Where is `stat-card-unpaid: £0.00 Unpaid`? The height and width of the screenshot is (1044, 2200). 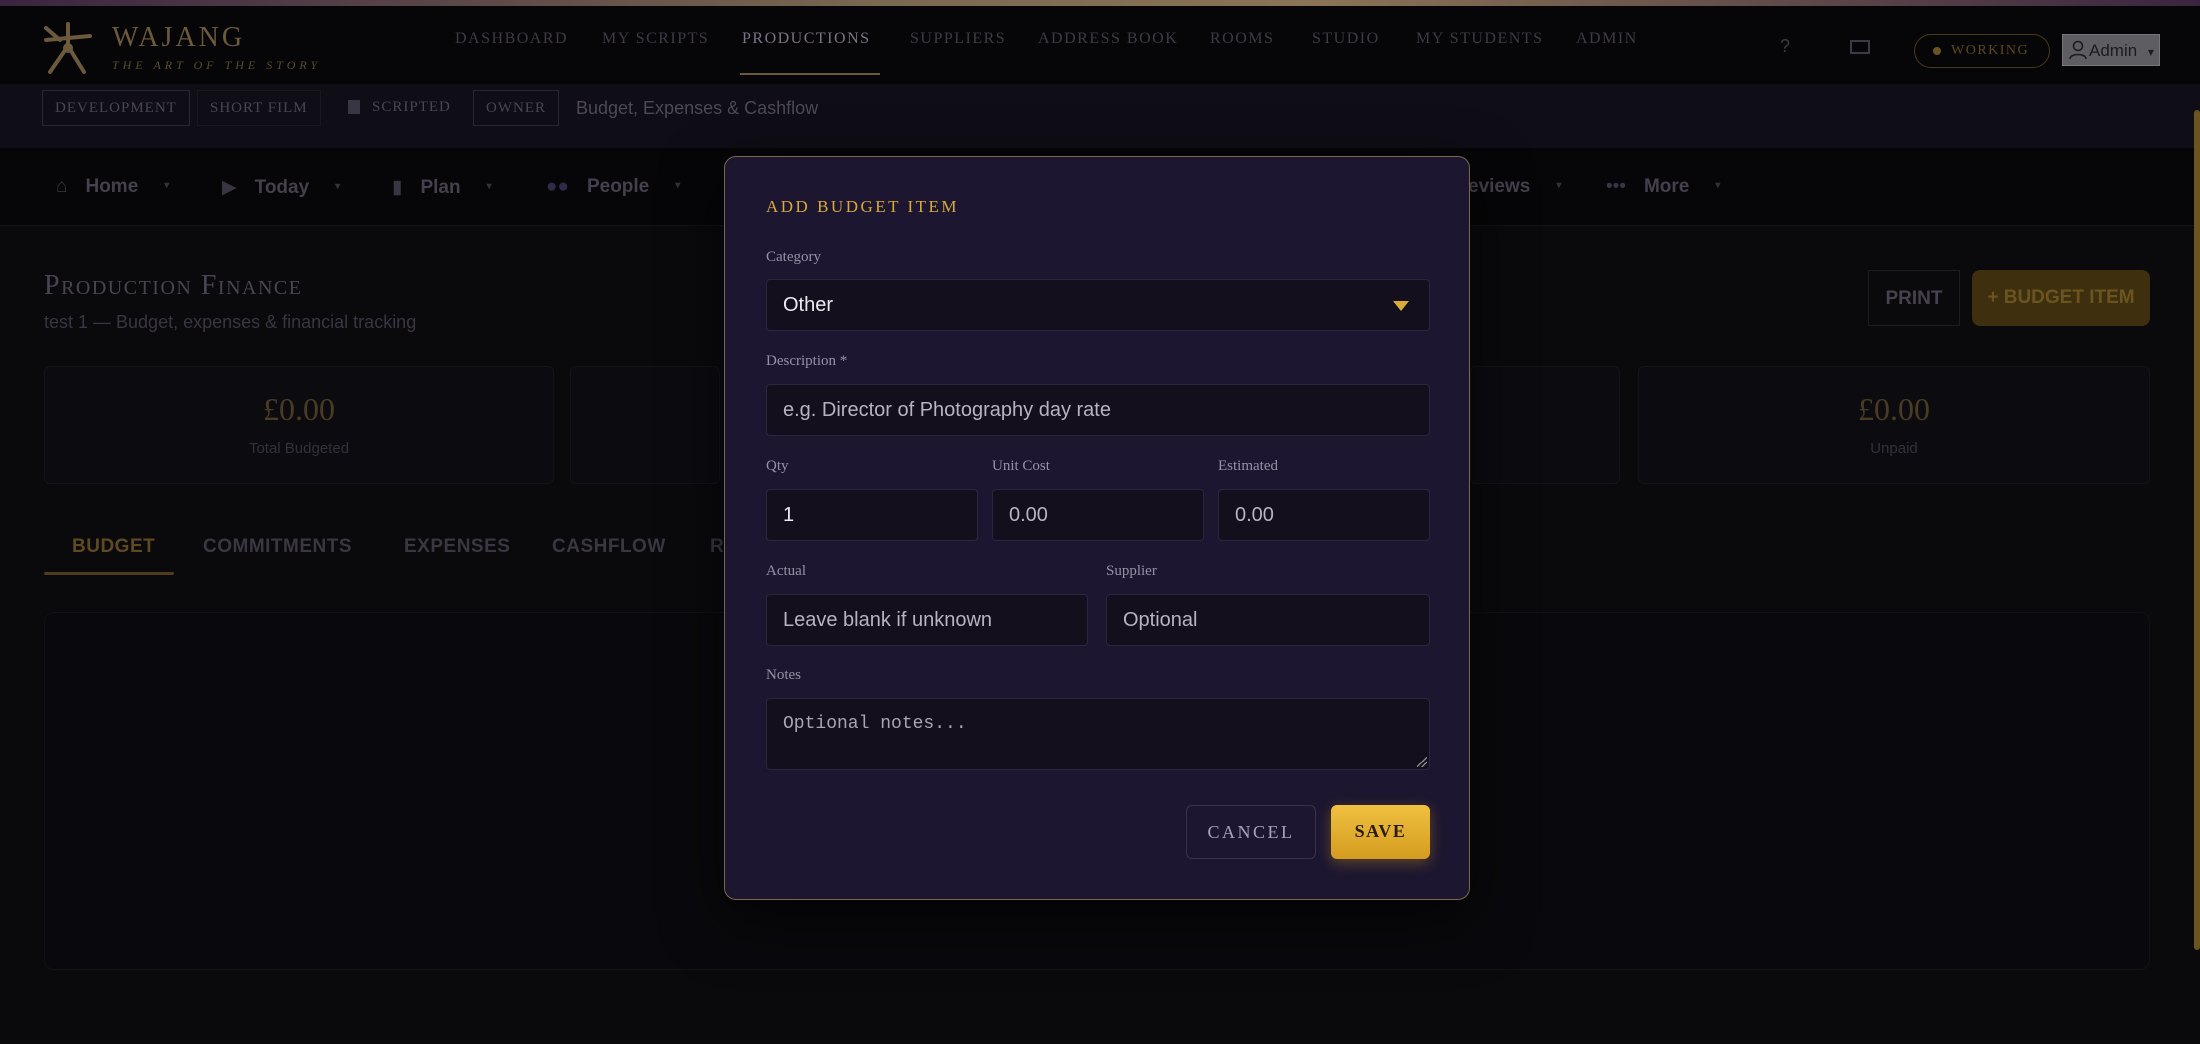
stat-card-unpaid: £0.00 Unpaid is located at coordinates (1894, 425).